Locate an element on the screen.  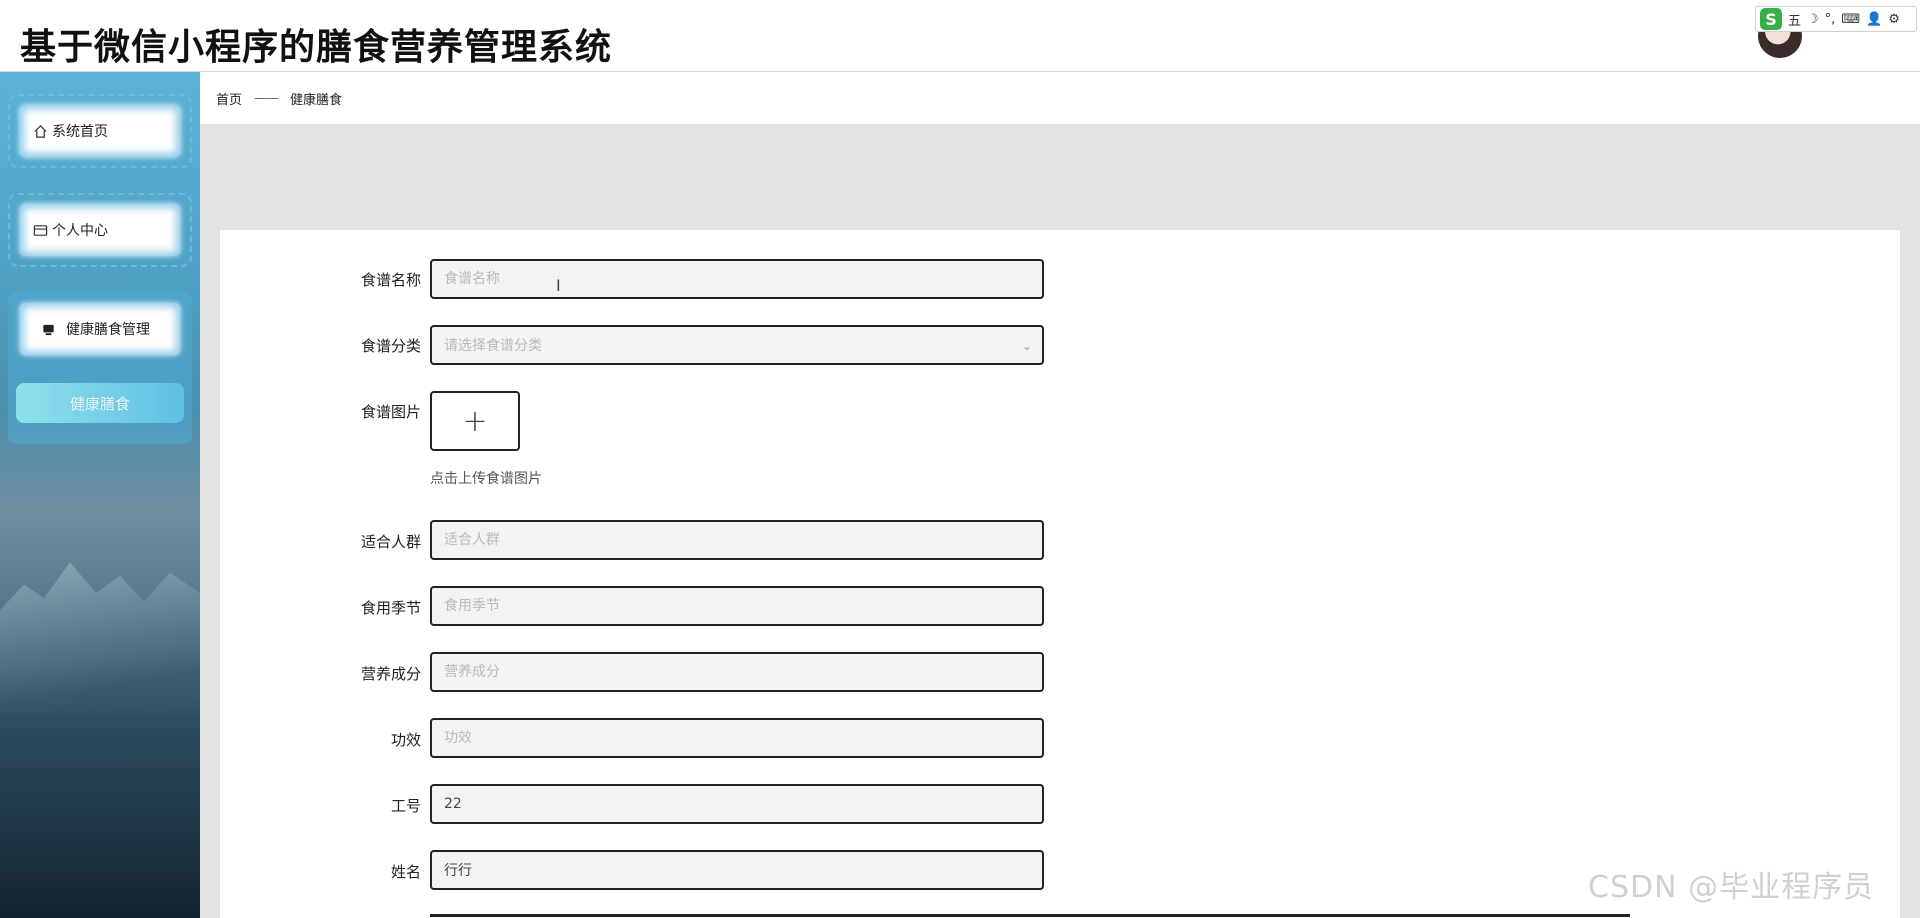
sidebar-background-mountain is located at coordinates (100, 637).